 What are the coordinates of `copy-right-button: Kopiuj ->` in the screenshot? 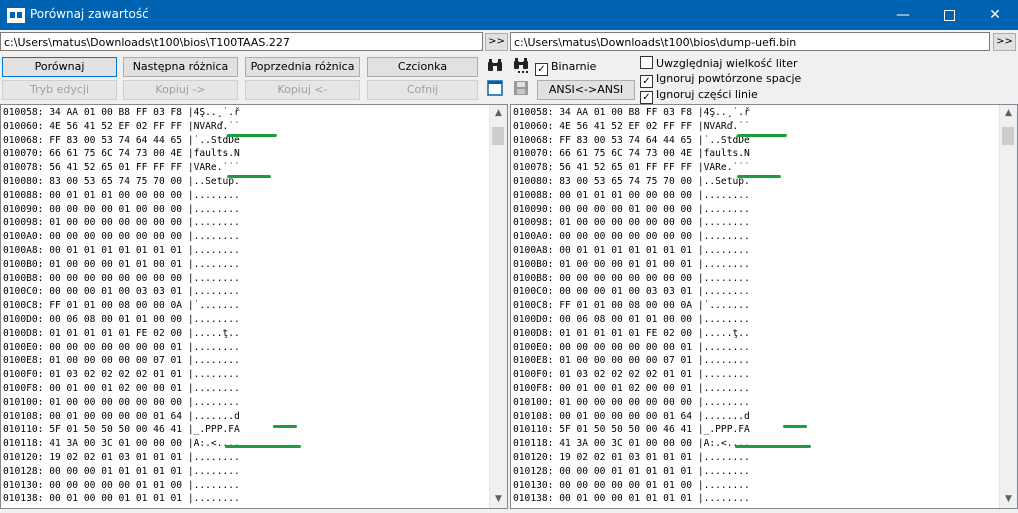 It's located at (180, 90).